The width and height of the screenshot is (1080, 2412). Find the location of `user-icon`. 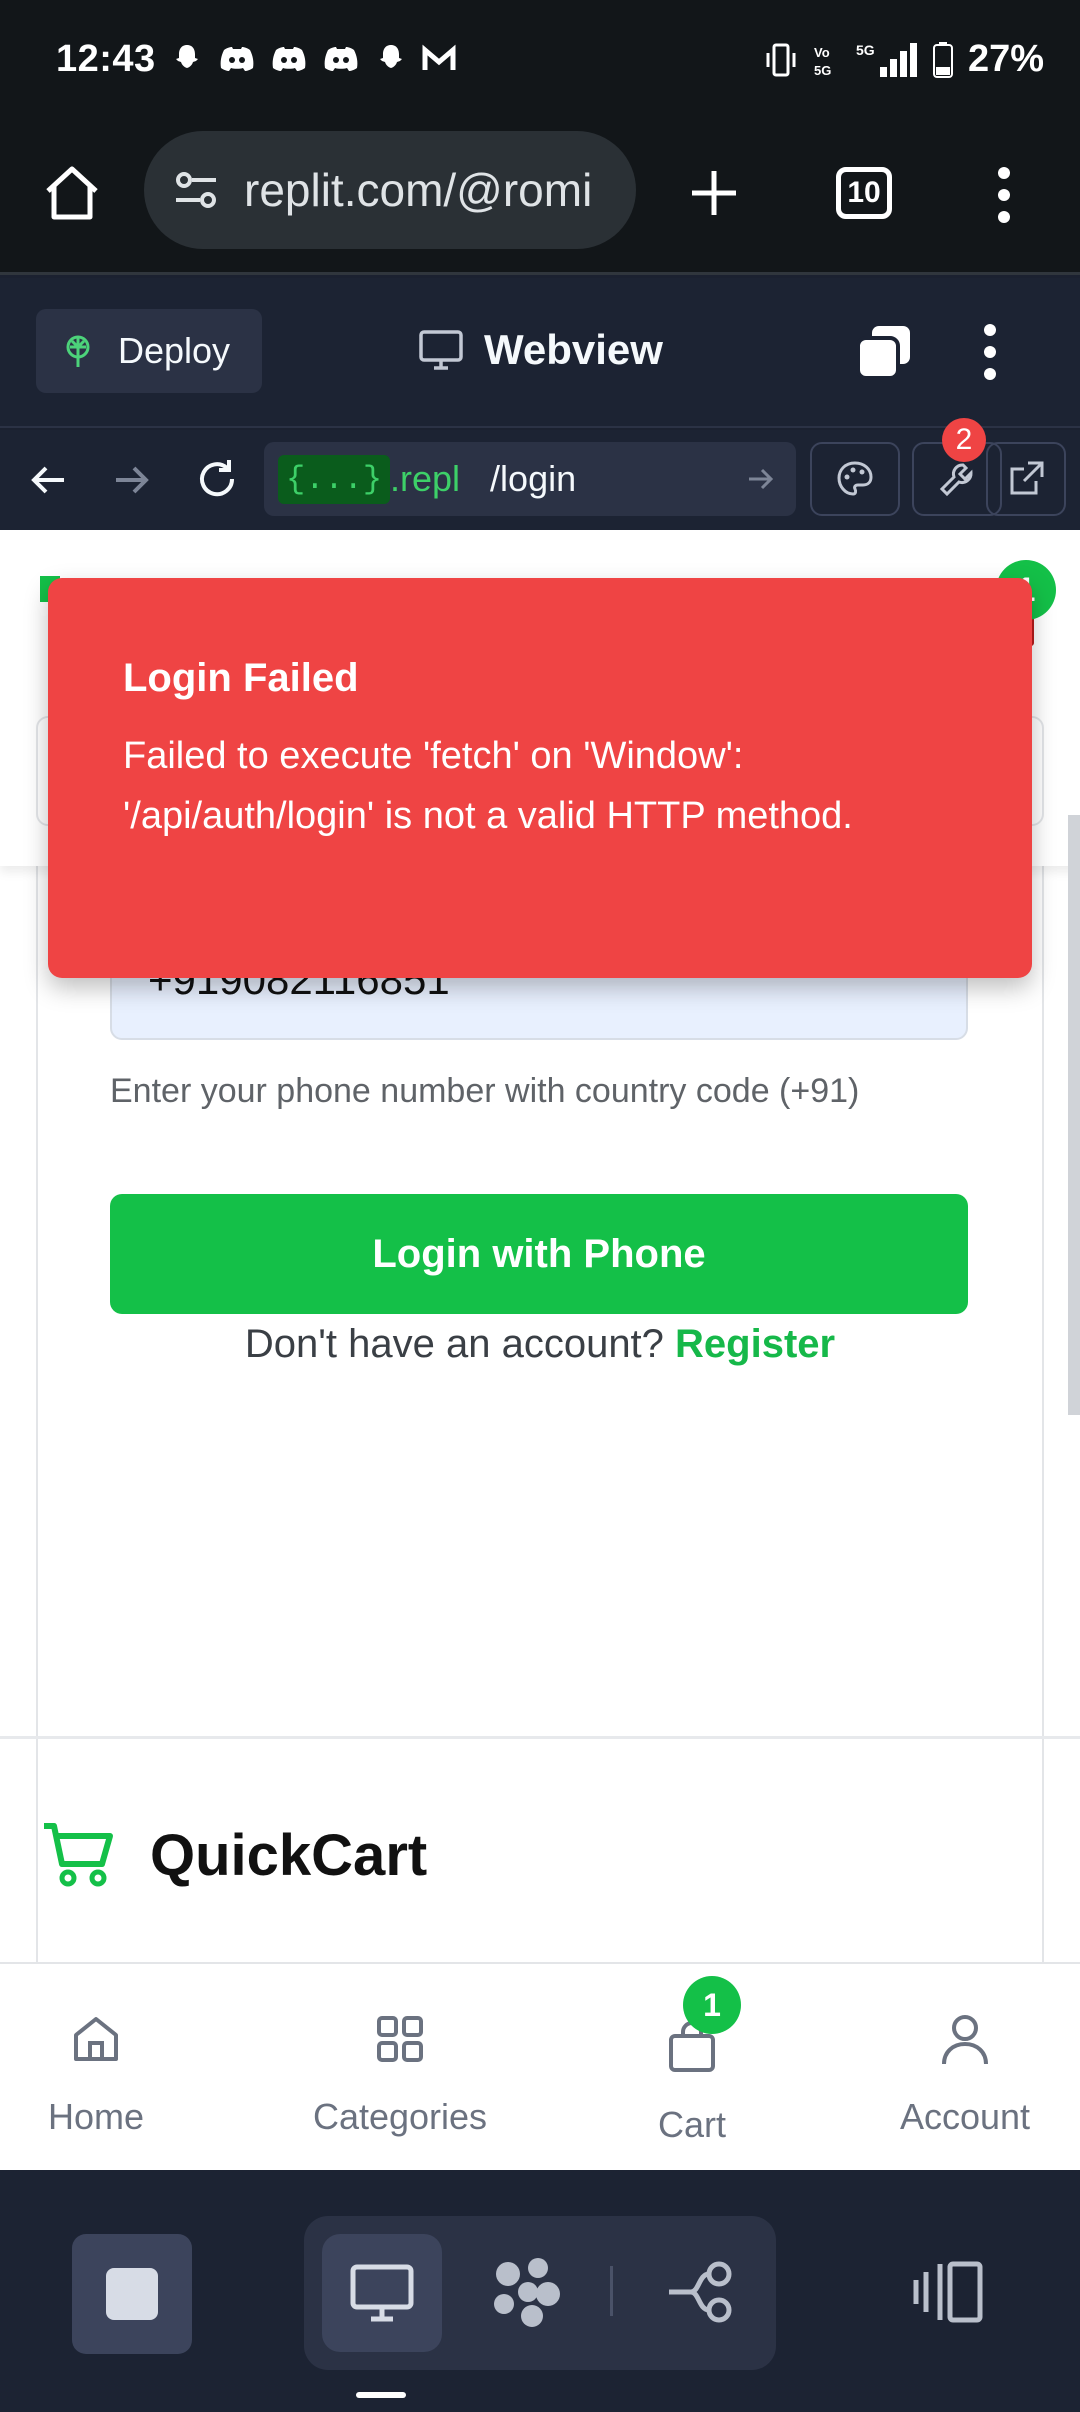

user-icon is located at coordinates (965, 2040).